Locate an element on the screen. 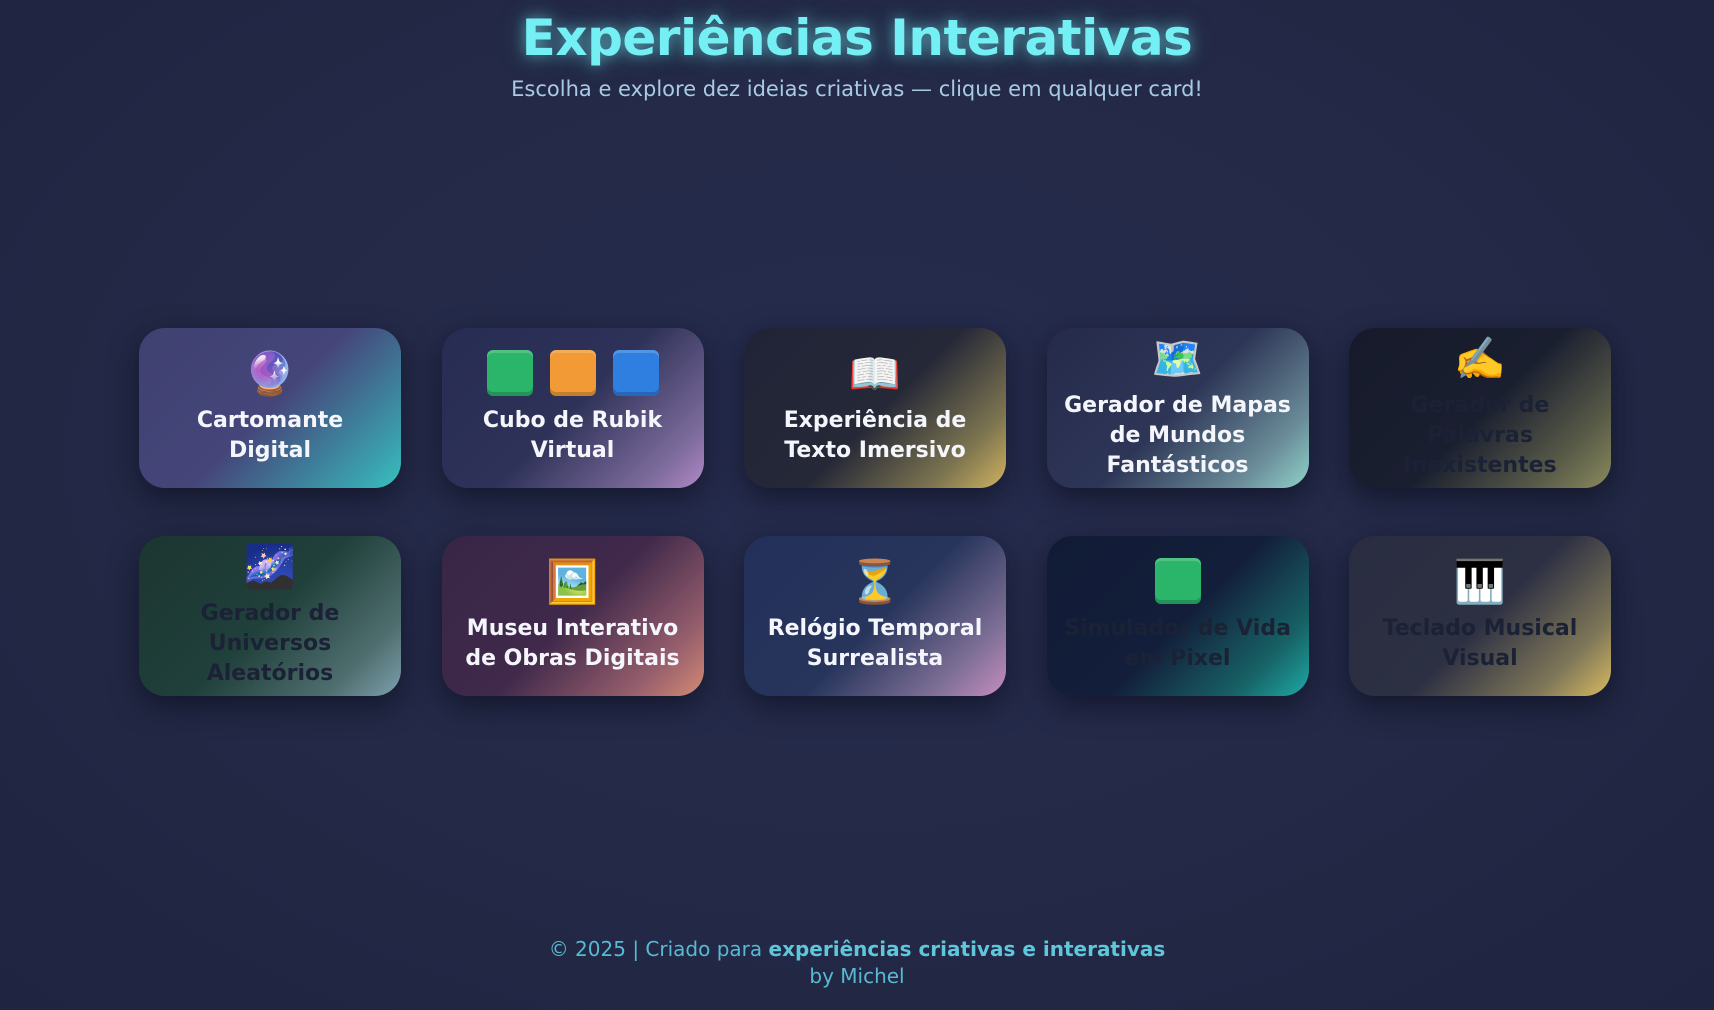  card-title: Gerador de Universos Aleatórios is located at coordinates (270, 643).